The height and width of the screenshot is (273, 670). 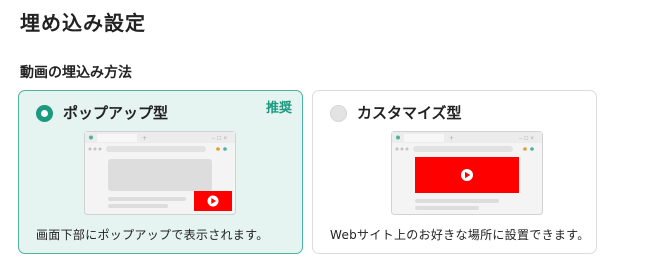 I want to click on custom-option-title: カスタマイズ型, so click(x=409, y=113).